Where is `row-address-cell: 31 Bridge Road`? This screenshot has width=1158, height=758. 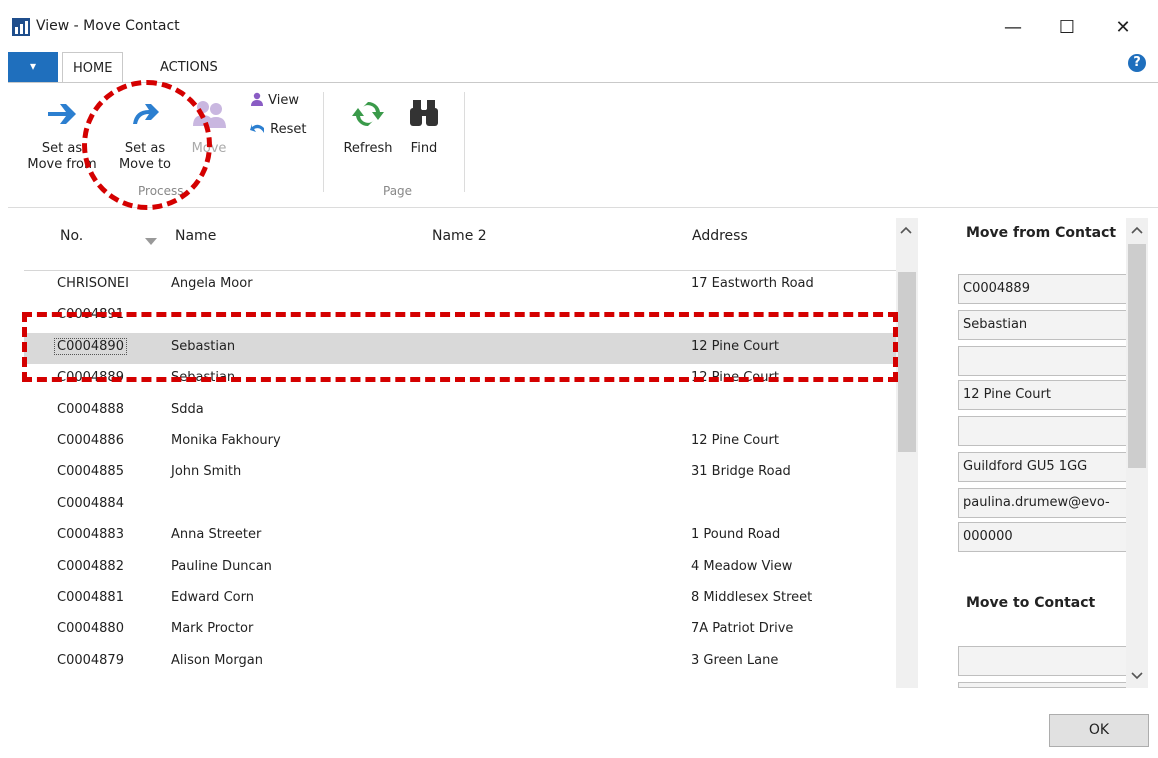
row-address-cell: 31 Bridge Road is located at coordinates (741, 472).